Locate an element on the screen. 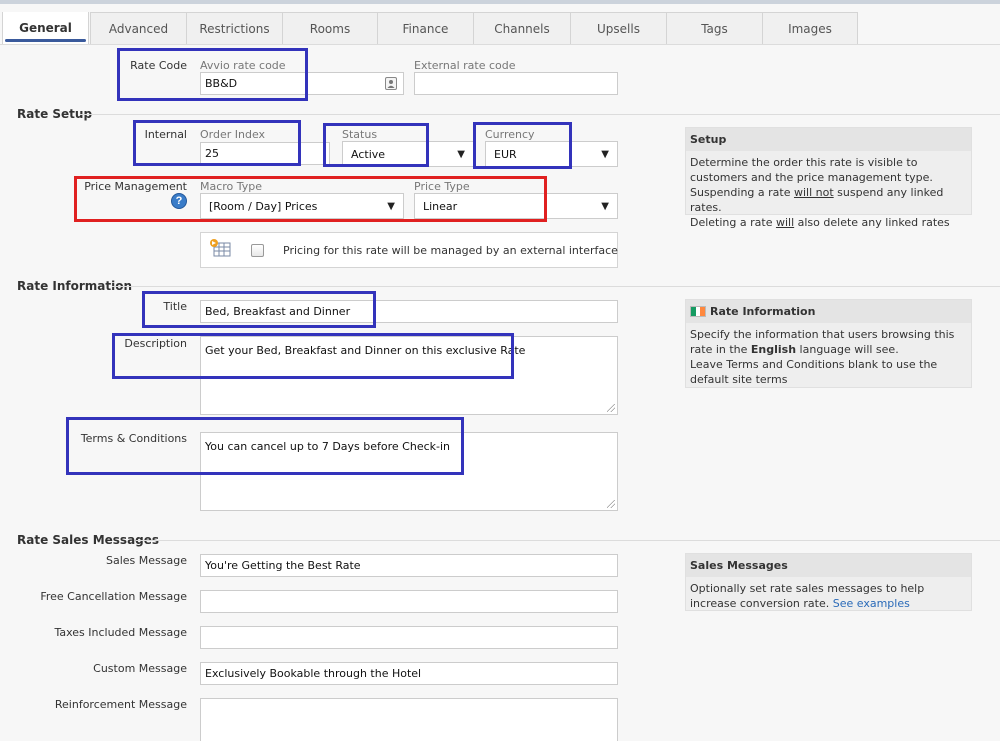 The image size is (1000, 741). external-interface-checkbox is located at coordinates (257, 250).